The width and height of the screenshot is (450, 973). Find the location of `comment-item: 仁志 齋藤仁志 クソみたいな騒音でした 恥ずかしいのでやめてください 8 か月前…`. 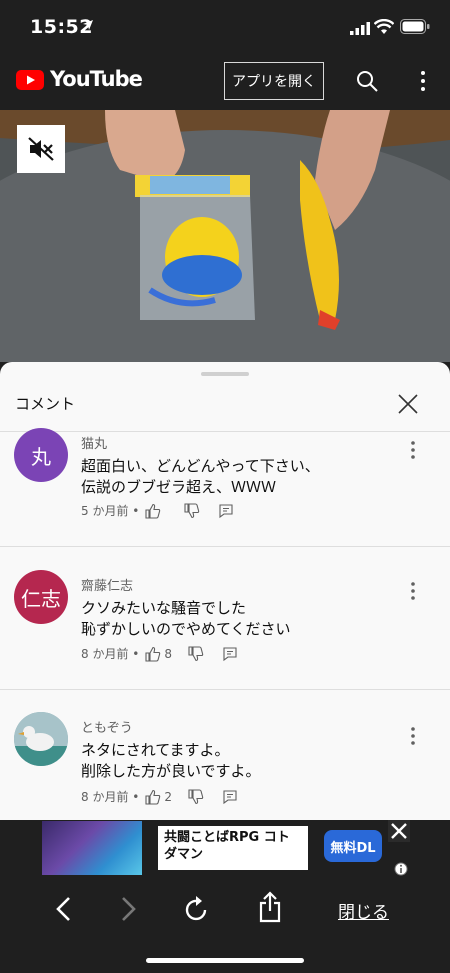

comment-item: 仁志 齋藤仁志 クソみたいな騒音でした 恥ずかしいのでやめてください 8 か月前… is located at coordinates (225, 618).